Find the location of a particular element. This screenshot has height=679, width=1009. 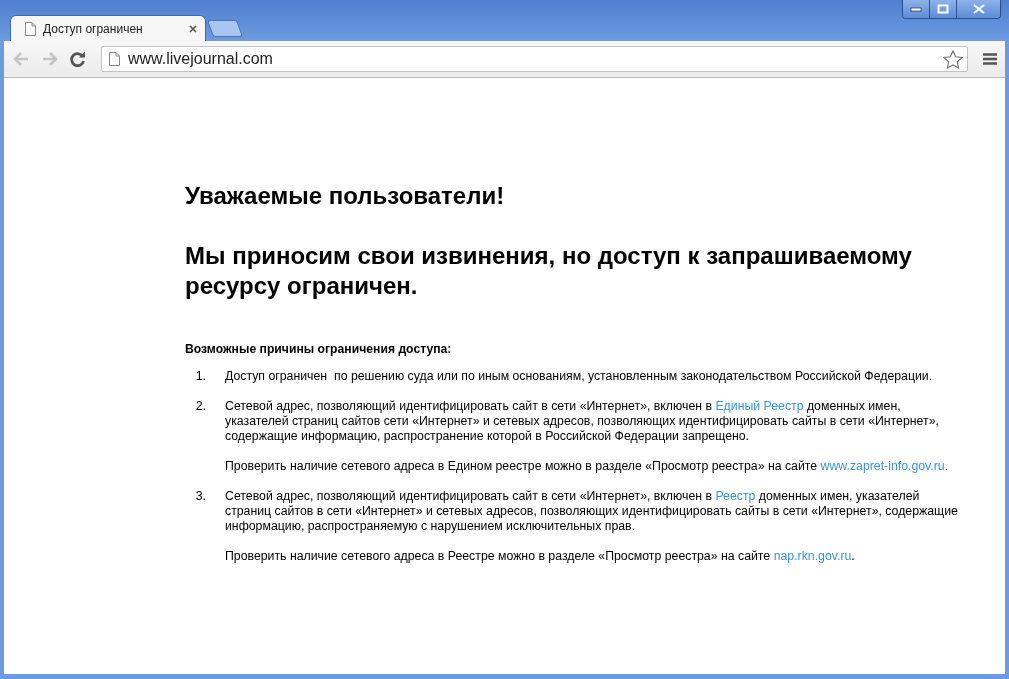

new-tab-button is located at coordinates (225, 28).